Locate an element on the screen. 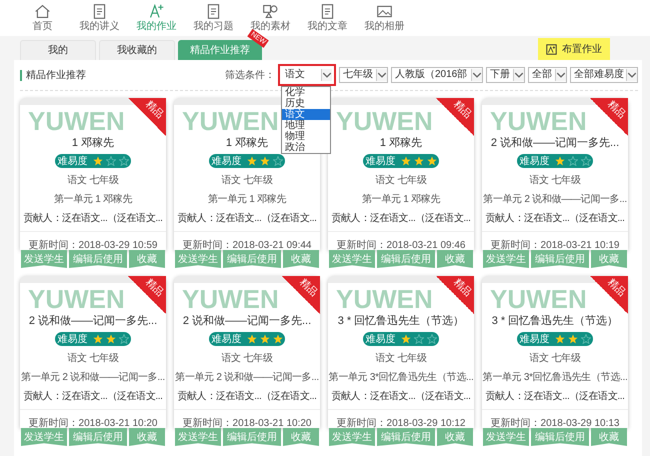  nav-tab: 我的文章 is located at coordinates (327, 18).